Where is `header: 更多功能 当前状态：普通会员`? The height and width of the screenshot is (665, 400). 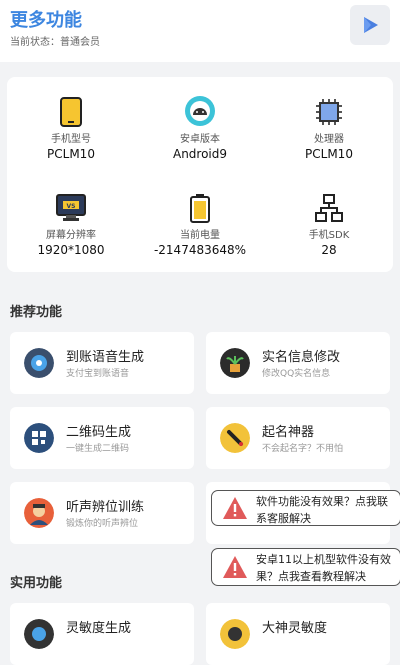
header: 更多功能 当前状态：普通会员 is located at coordinates (200, 31).